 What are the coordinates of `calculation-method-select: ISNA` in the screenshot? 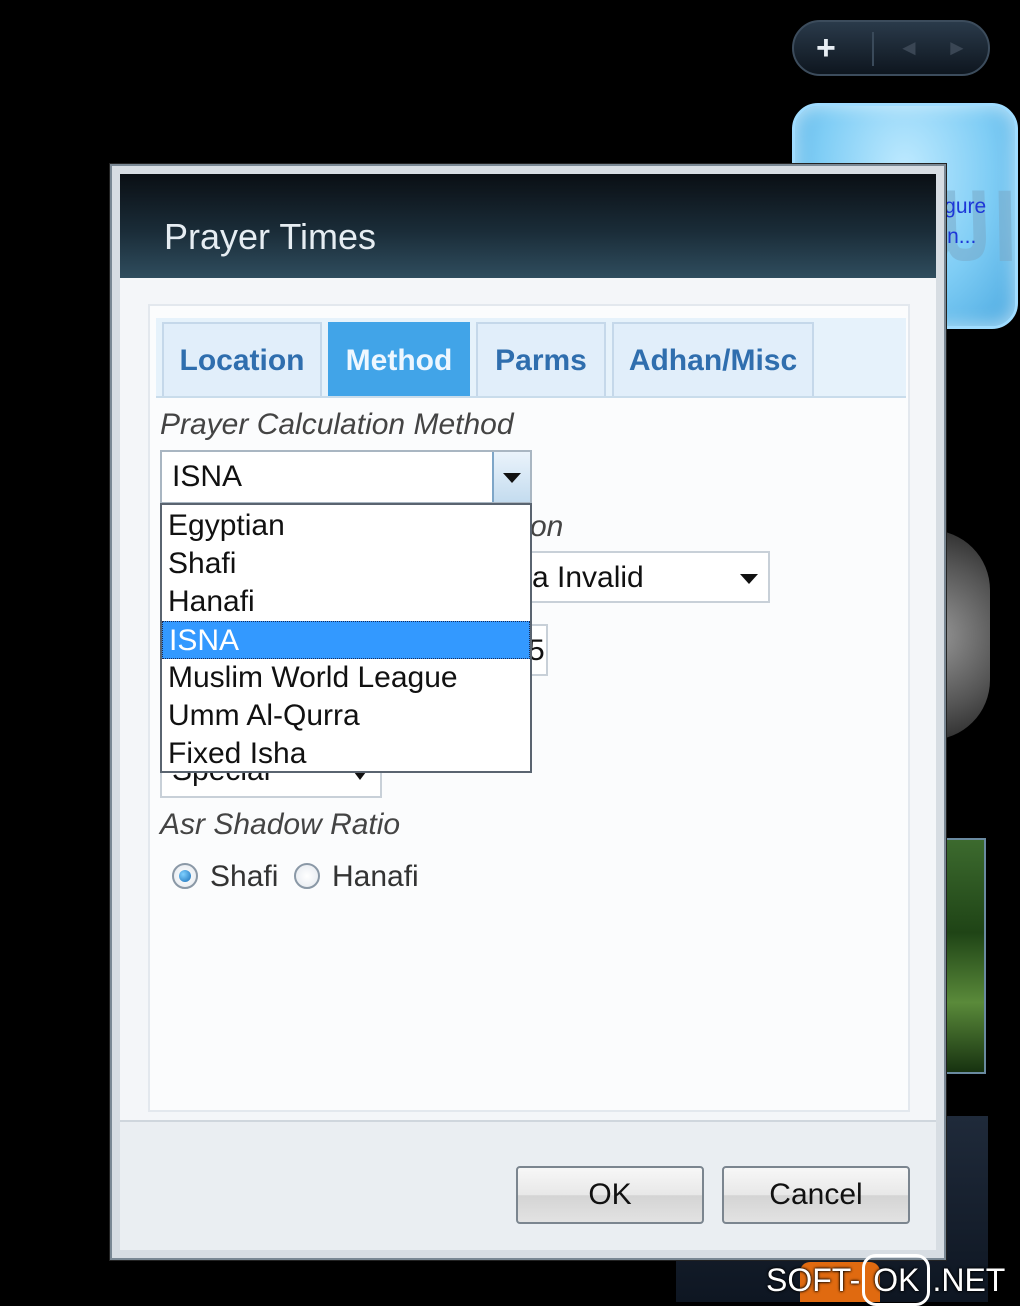 It's located at (346, 477).